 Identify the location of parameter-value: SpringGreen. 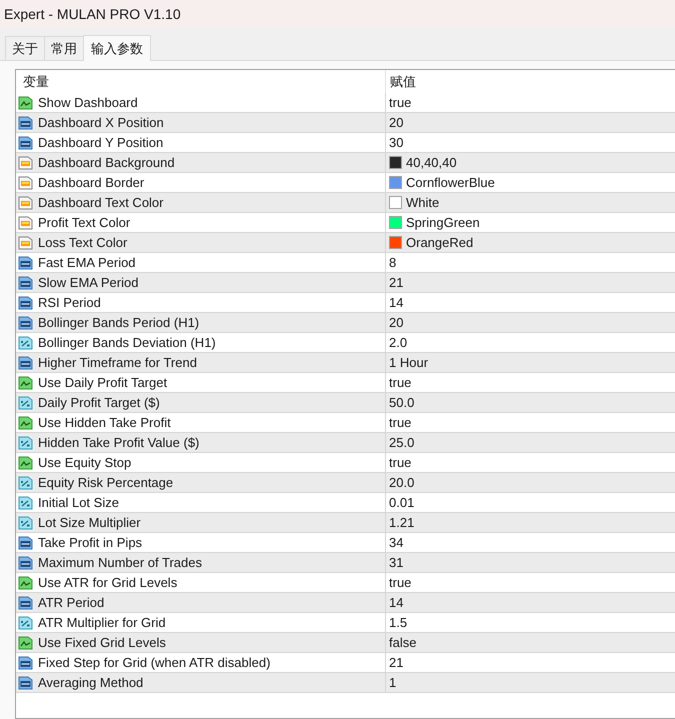
(443, 222).